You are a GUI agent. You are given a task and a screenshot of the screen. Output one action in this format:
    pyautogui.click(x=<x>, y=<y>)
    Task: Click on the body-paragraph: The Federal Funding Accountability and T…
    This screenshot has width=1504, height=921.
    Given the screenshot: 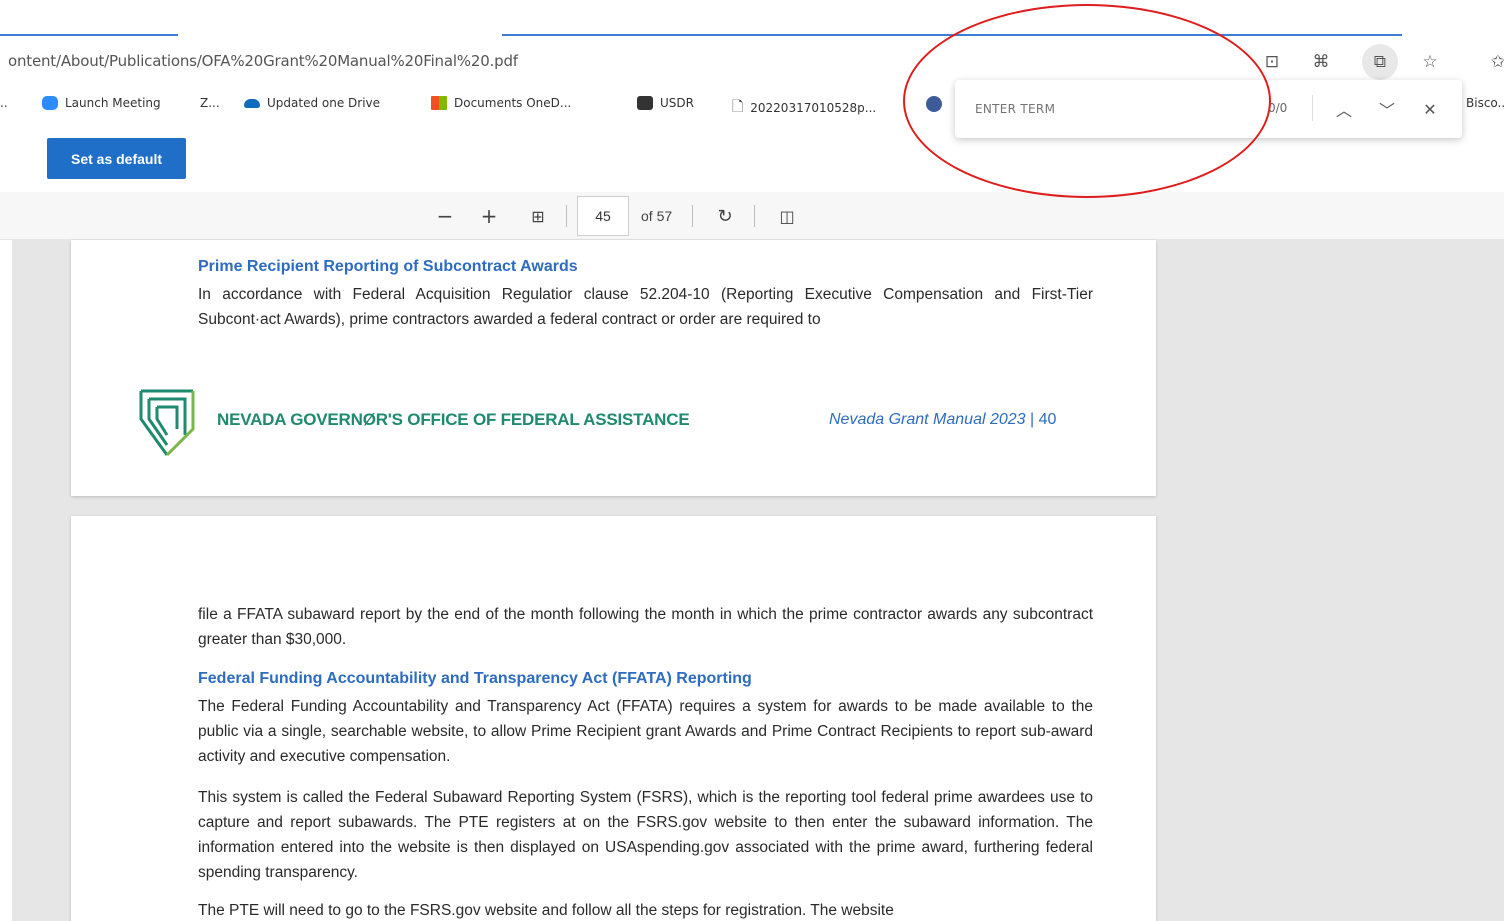 What is the action you would take?
    pyautogui.click(x=645, y=731)
    